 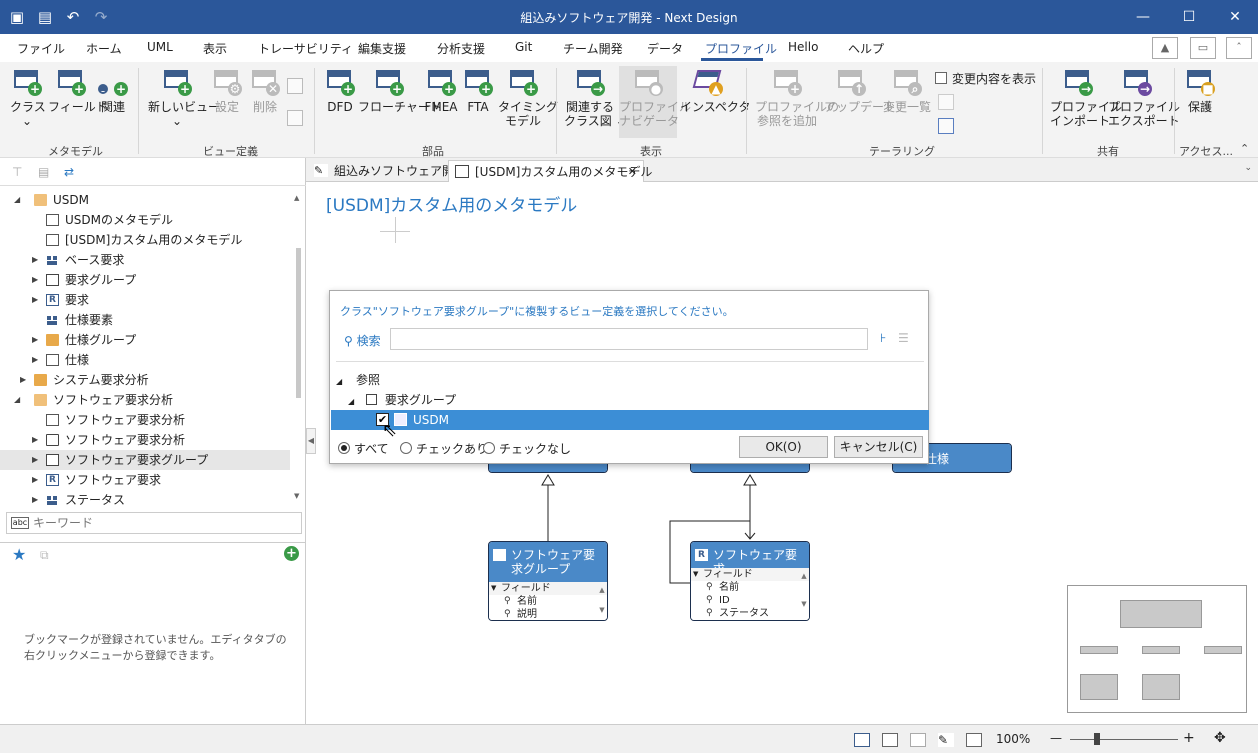 I want to click on relation-button: + 関連, so click(x=113, y=91).